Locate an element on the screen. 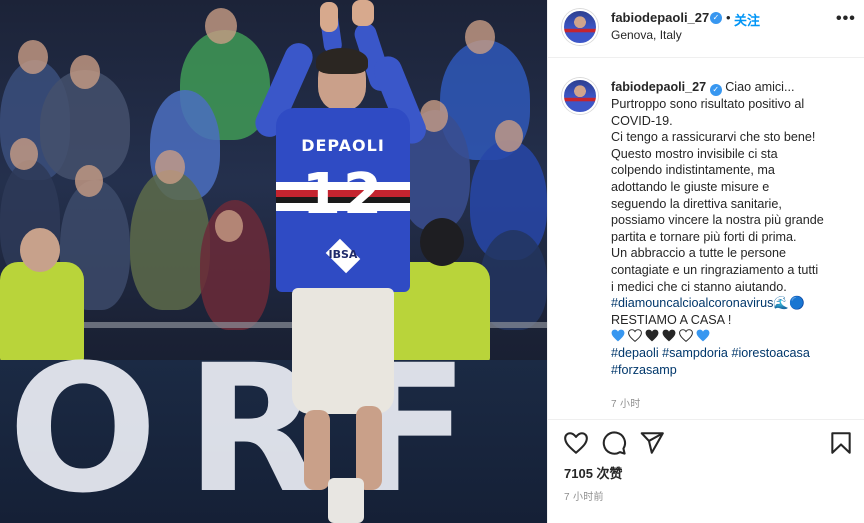 The height and width of the screenshot is (523, 864). caption-username: fabiodepaoli_27 is located at coordinates (658, 87).